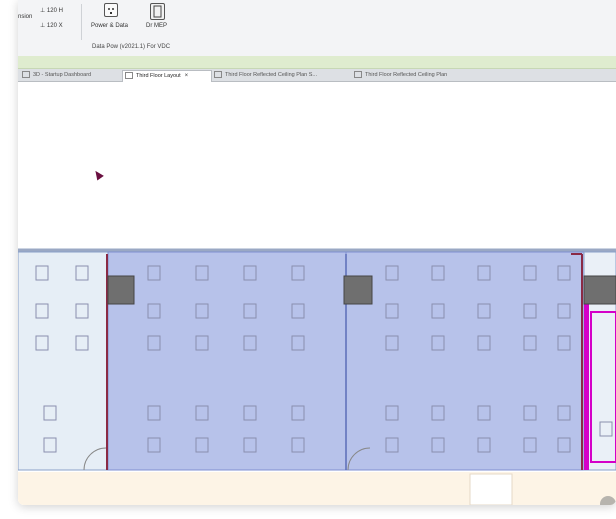 This screenshot has height=519, width=616. I want to click on view-3d-icon, so click(26, 75).